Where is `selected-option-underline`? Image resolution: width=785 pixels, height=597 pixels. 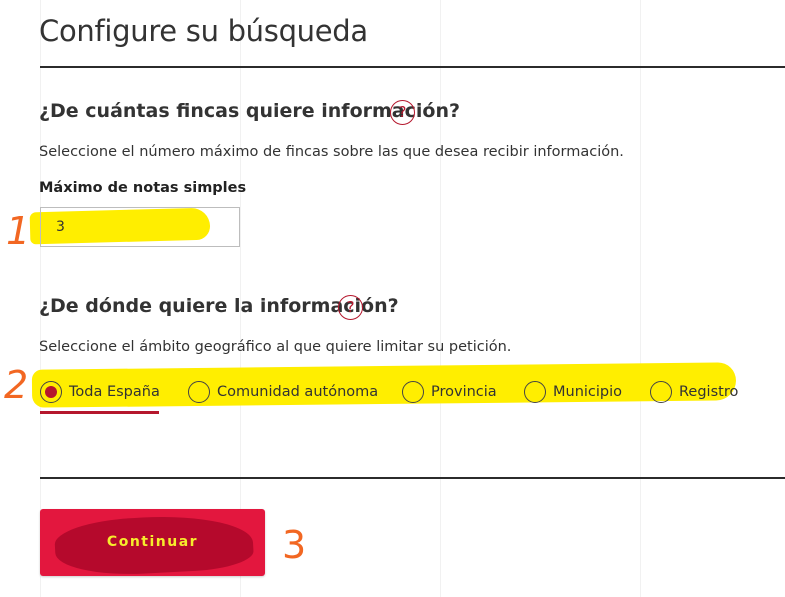 selected-option-underline is located at coordinates (99, 412).